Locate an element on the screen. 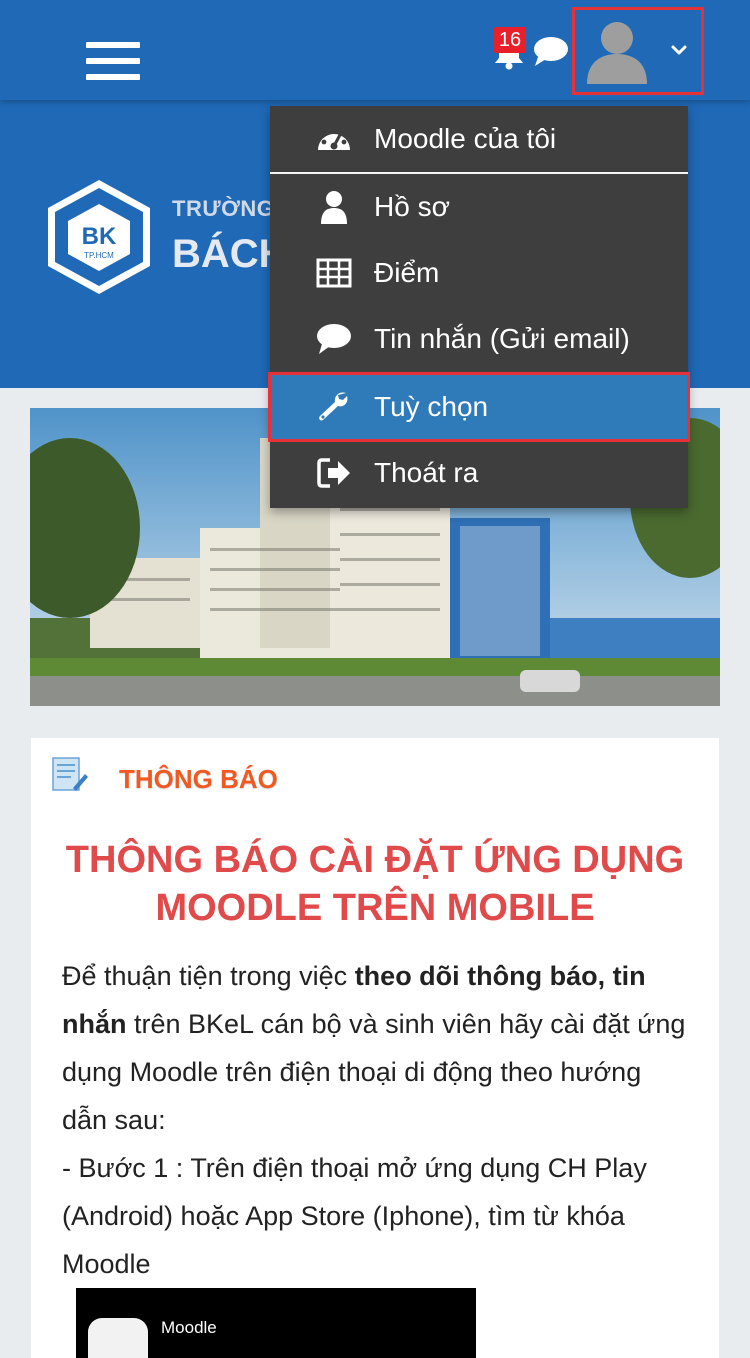 The width and height of the screenshot is (750, 1358). menu-item-messages: Tin nhắn (Gửi email) is located at coordinates (479, 339).